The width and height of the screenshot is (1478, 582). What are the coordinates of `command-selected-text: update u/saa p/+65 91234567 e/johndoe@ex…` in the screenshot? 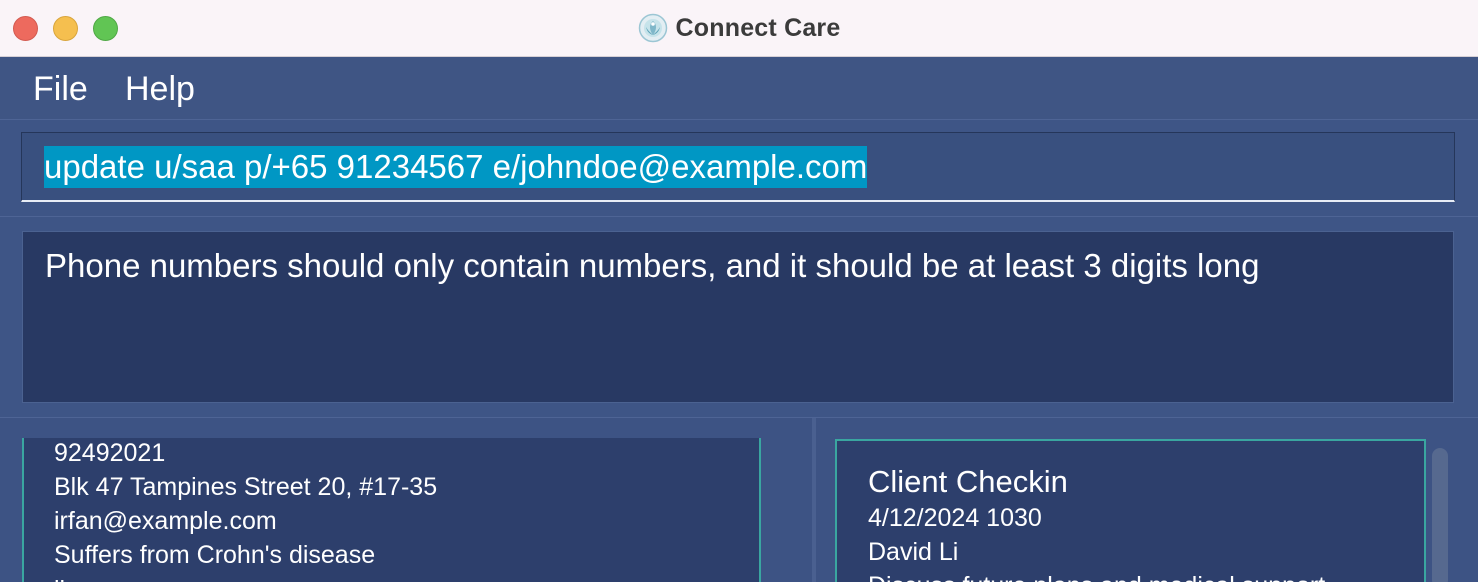 It's located at (456, 167).